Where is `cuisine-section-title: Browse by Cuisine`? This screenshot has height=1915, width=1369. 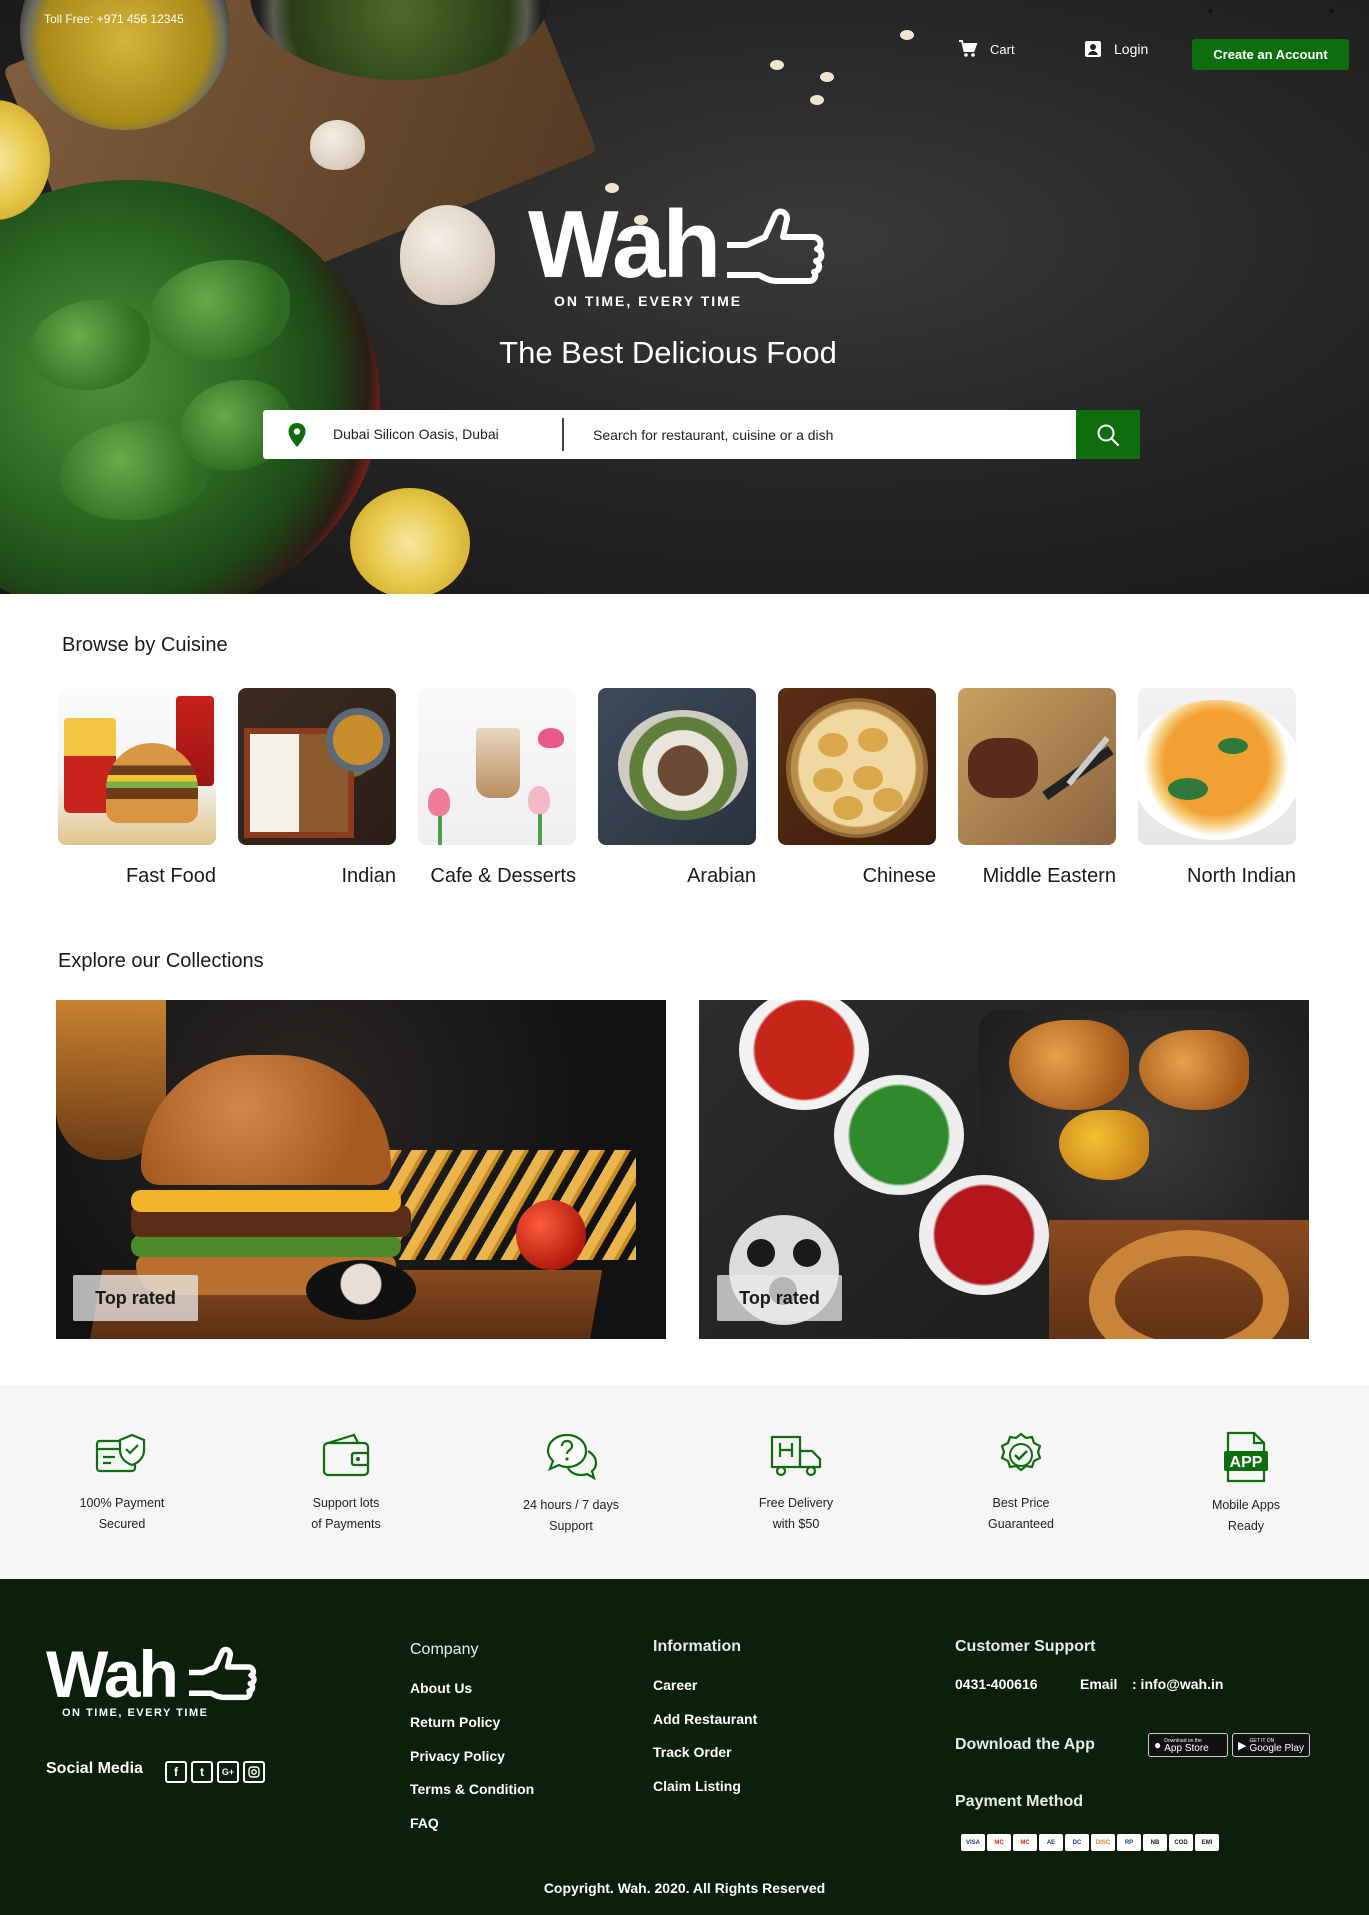
cuisine-section-title: Browse by Cuisine is located at coordinates (145, 645).